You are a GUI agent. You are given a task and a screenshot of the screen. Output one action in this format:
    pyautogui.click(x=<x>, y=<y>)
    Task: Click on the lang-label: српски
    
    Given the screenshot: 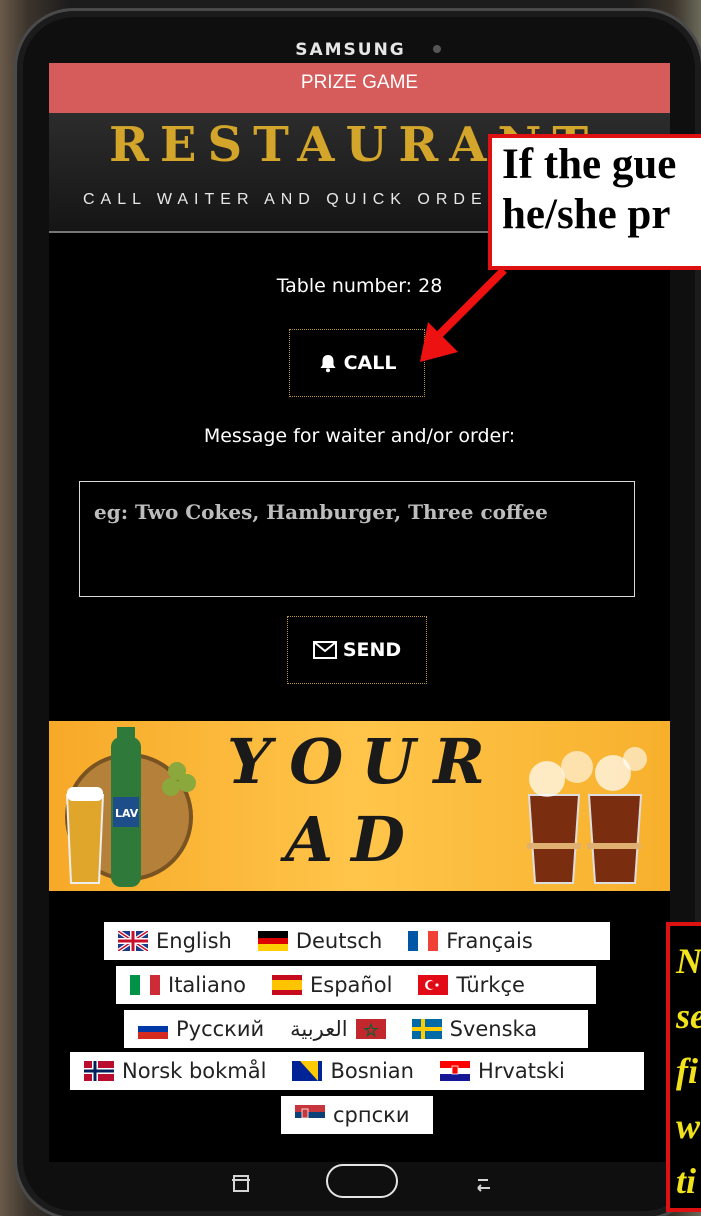 What is the action you would take?
    pyautogui.click(x=371, y=1115)
    